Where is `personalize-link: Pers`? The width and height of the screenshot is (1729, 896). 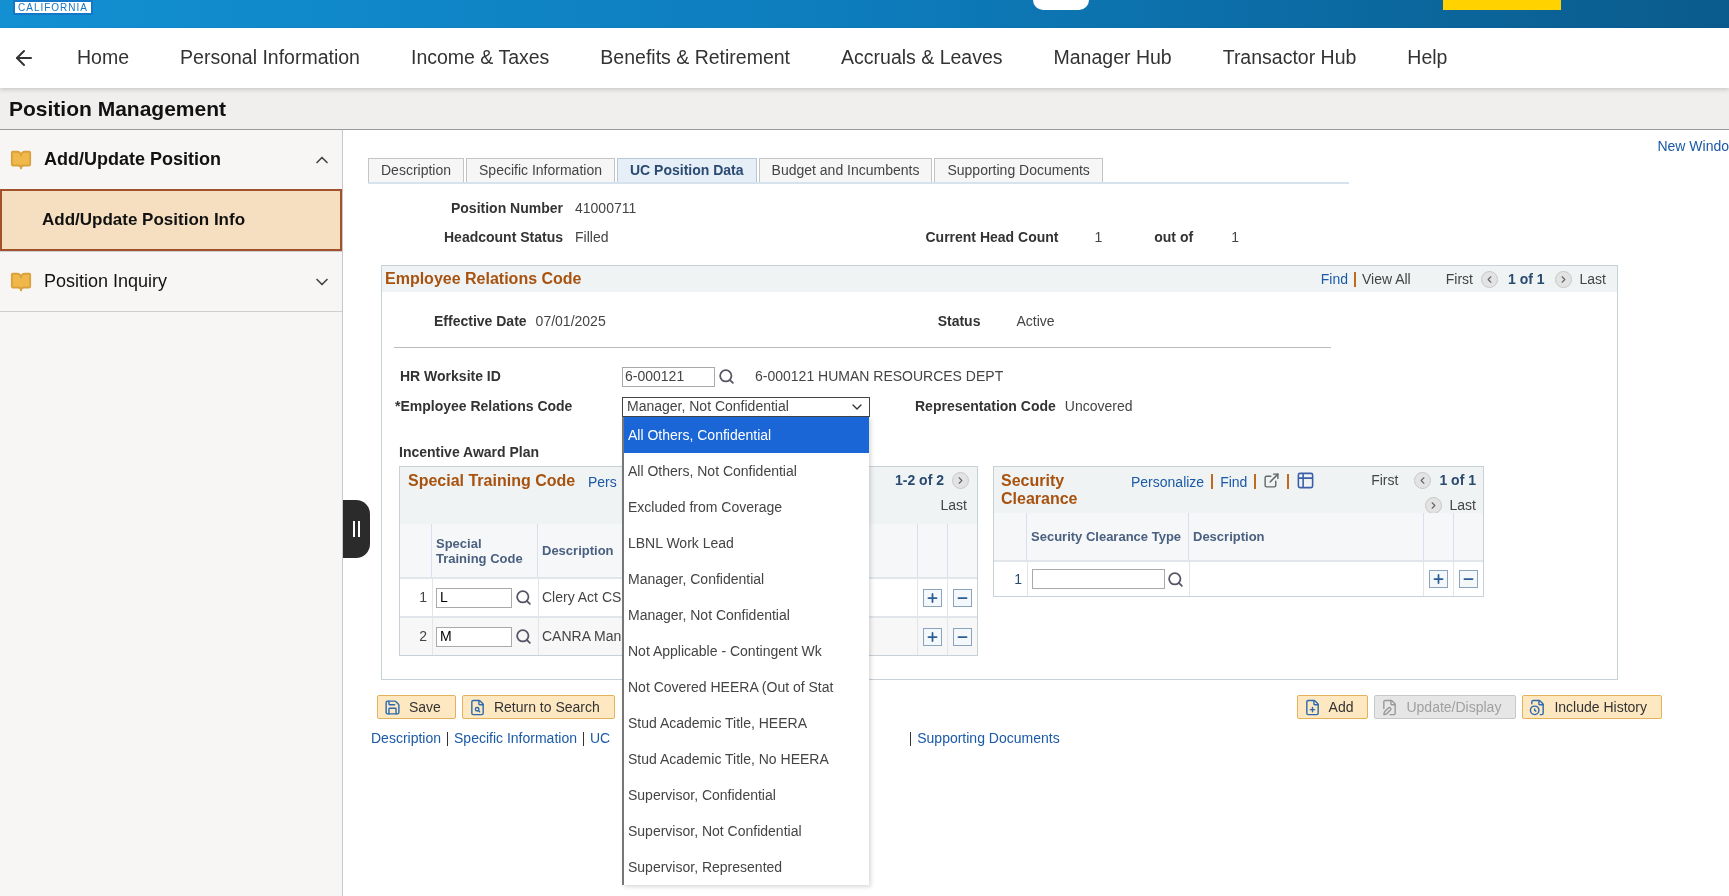
personalize-link: Pers is located at coordinates (602, 481).